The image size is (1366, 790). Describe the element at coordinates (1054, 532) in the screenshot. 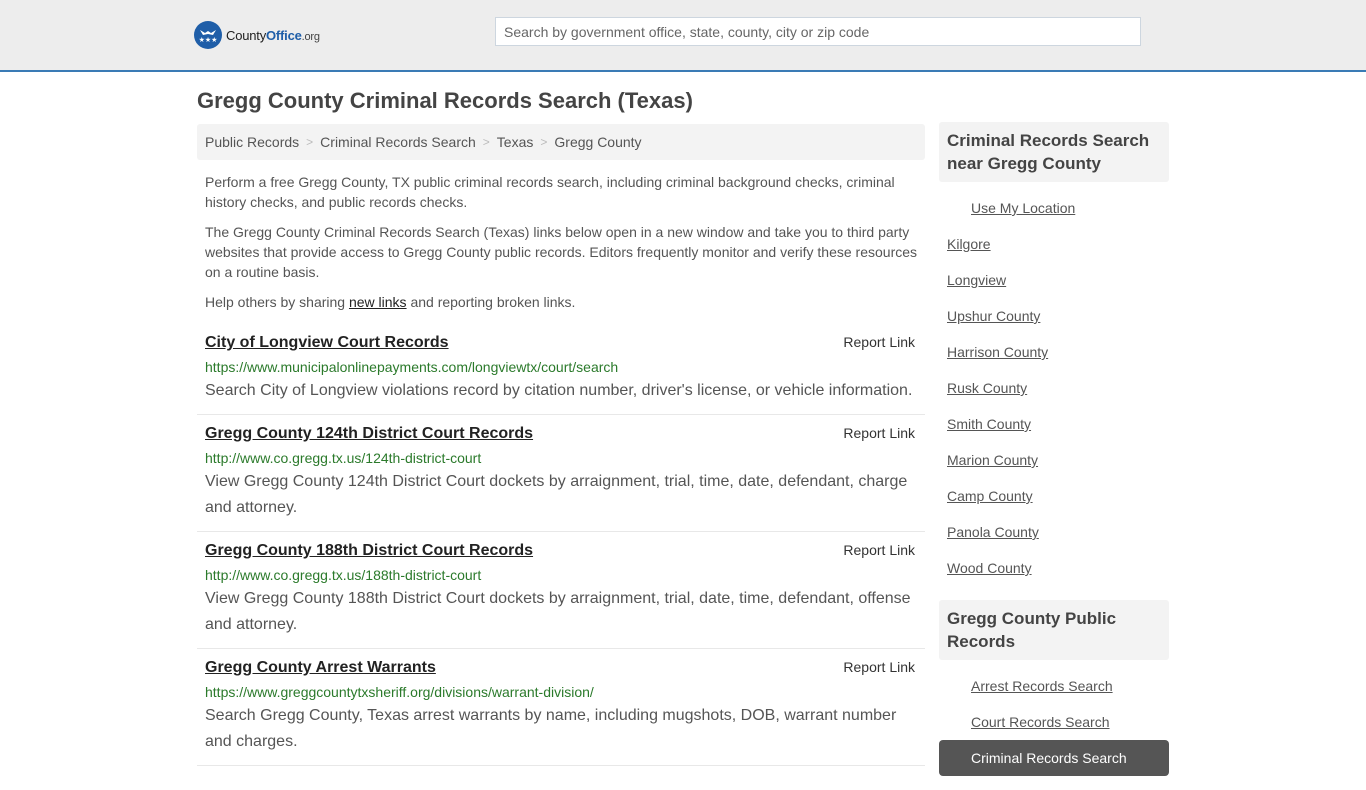

I see `nearby-item: Panola County` at that location.